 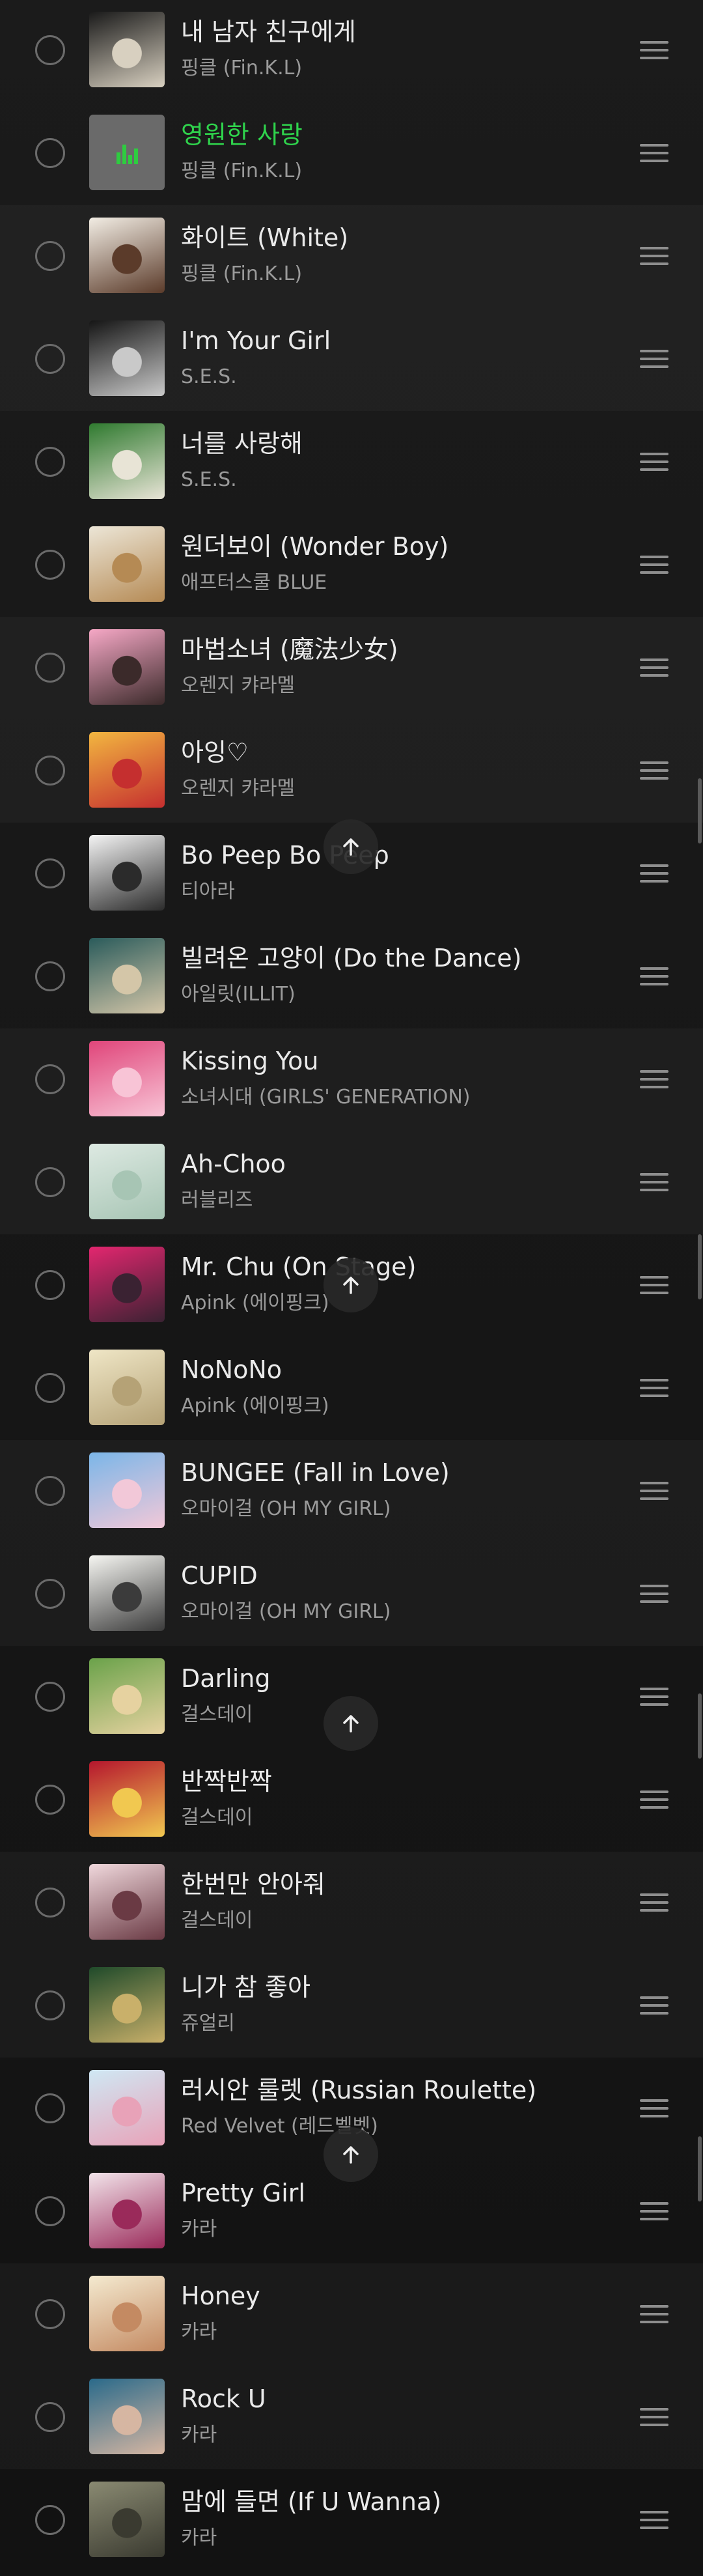 What do you see at coordinates (199, 2229) in the screenshot?
I see `track-artist: 카라` at bounding box center [199, 2229].